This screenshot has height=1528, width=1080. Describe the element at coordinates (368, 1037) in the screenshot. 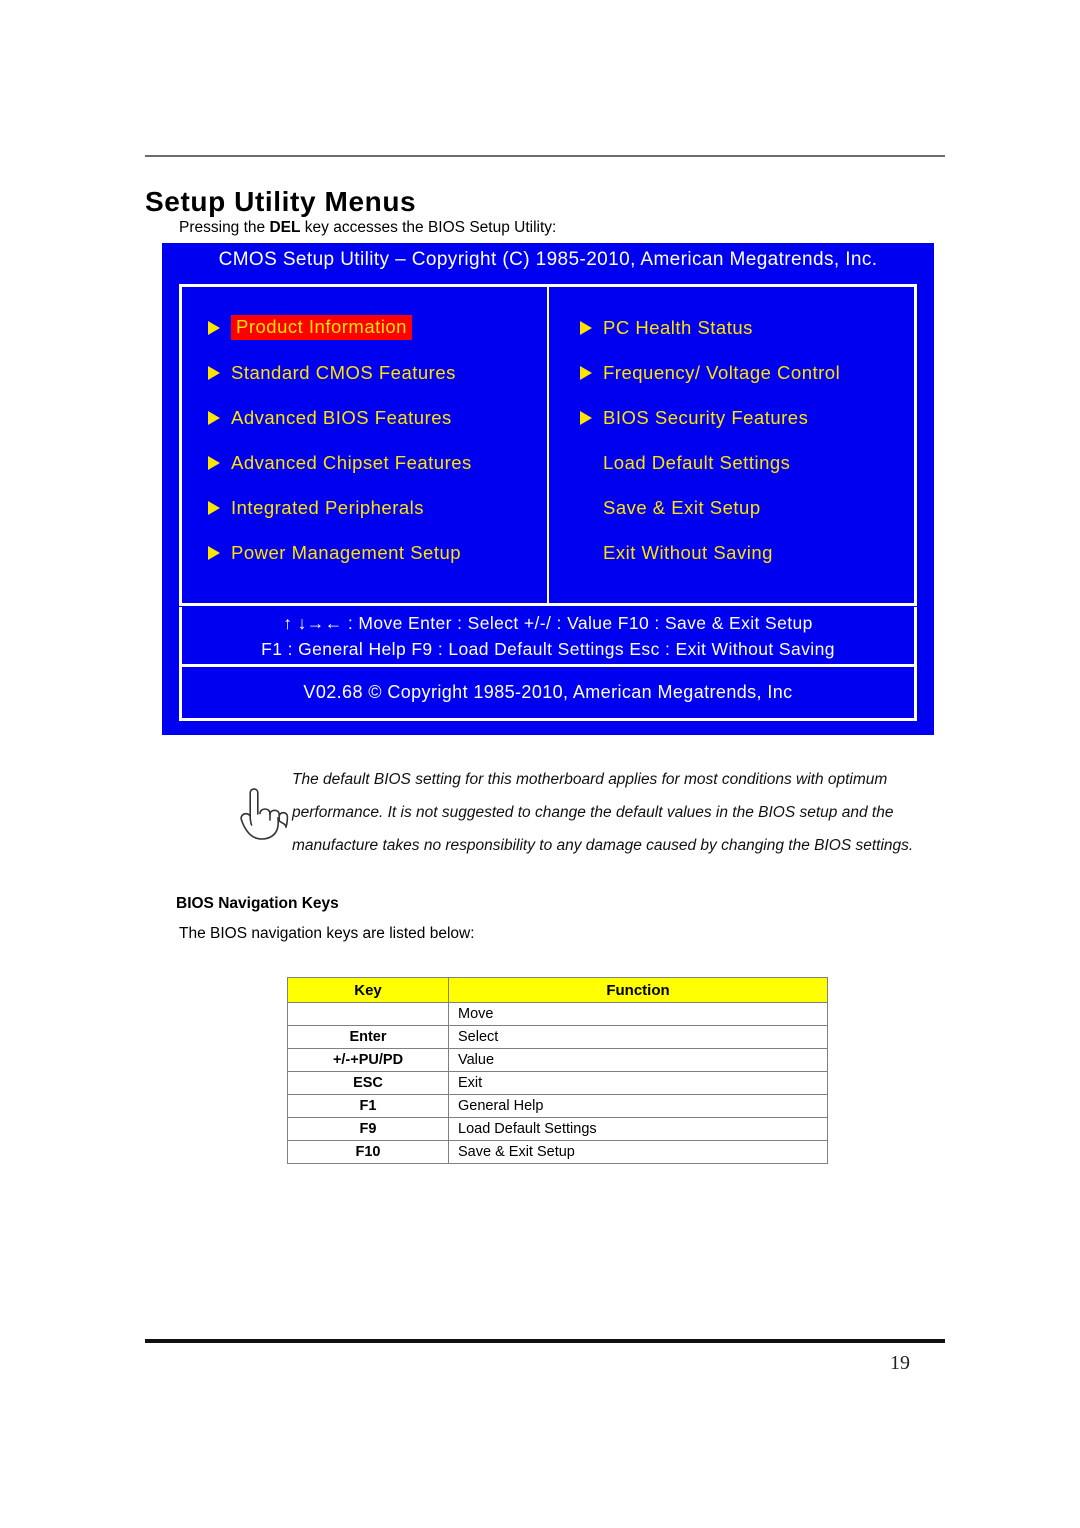

I see `cell-key: Enter` at that location.